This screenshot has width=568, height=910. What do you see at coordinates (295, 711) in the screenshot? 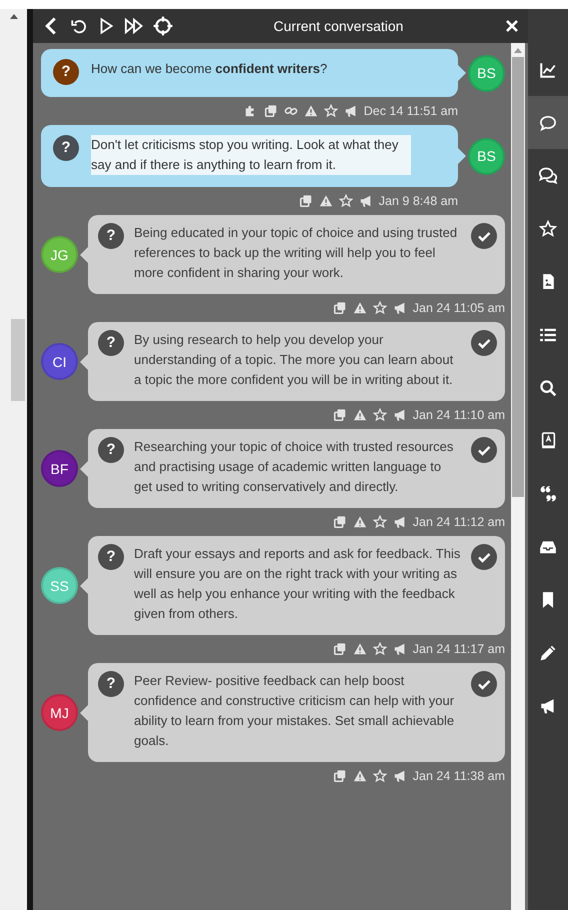
I see `message-text: Peer Review- positive feedback can help boost confidence and constructive criticism can help with your ability to learn from your mistakes. Set small achievable goals.` at bounding box center [295, 711].